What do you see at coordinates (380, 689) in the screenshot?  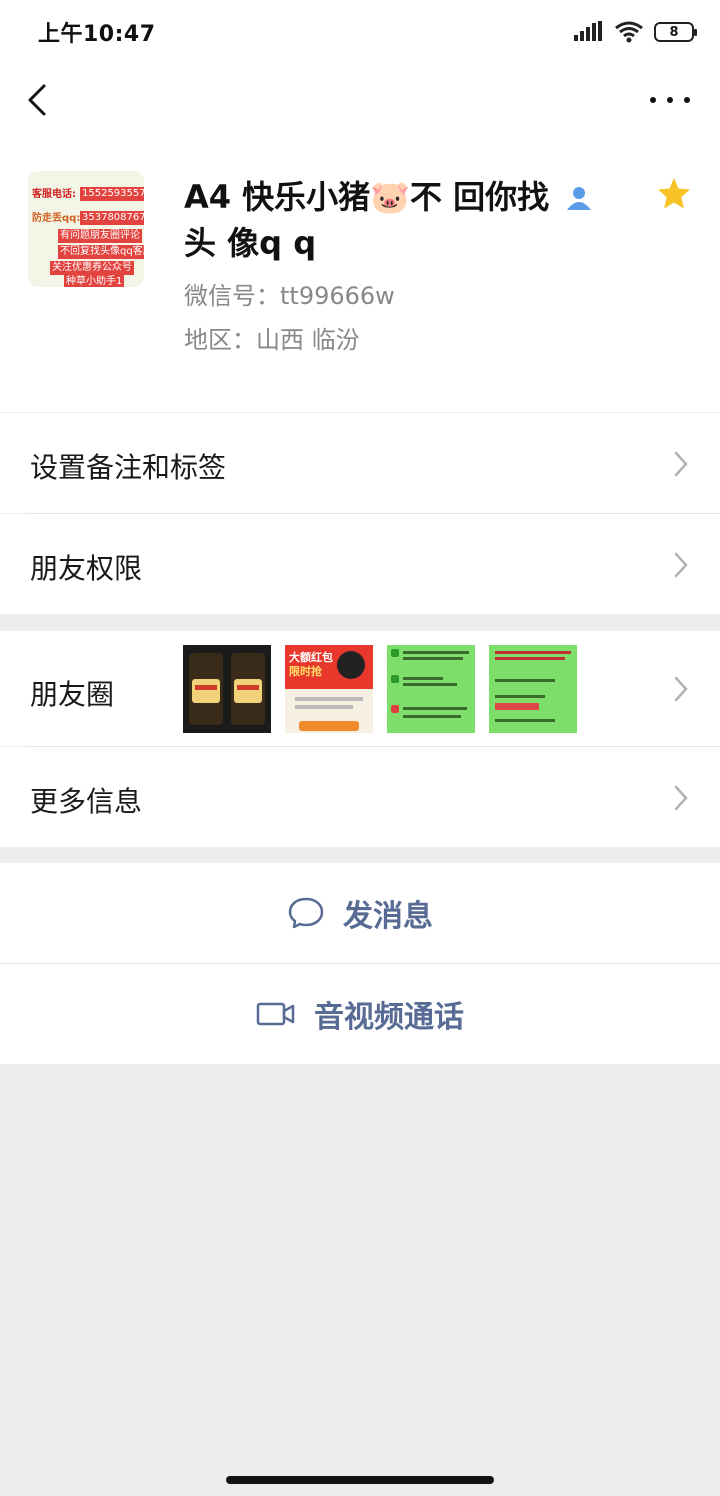 I see `moments-thumbnails: 大额红包 限时抢` at bounding box center [380, 689].